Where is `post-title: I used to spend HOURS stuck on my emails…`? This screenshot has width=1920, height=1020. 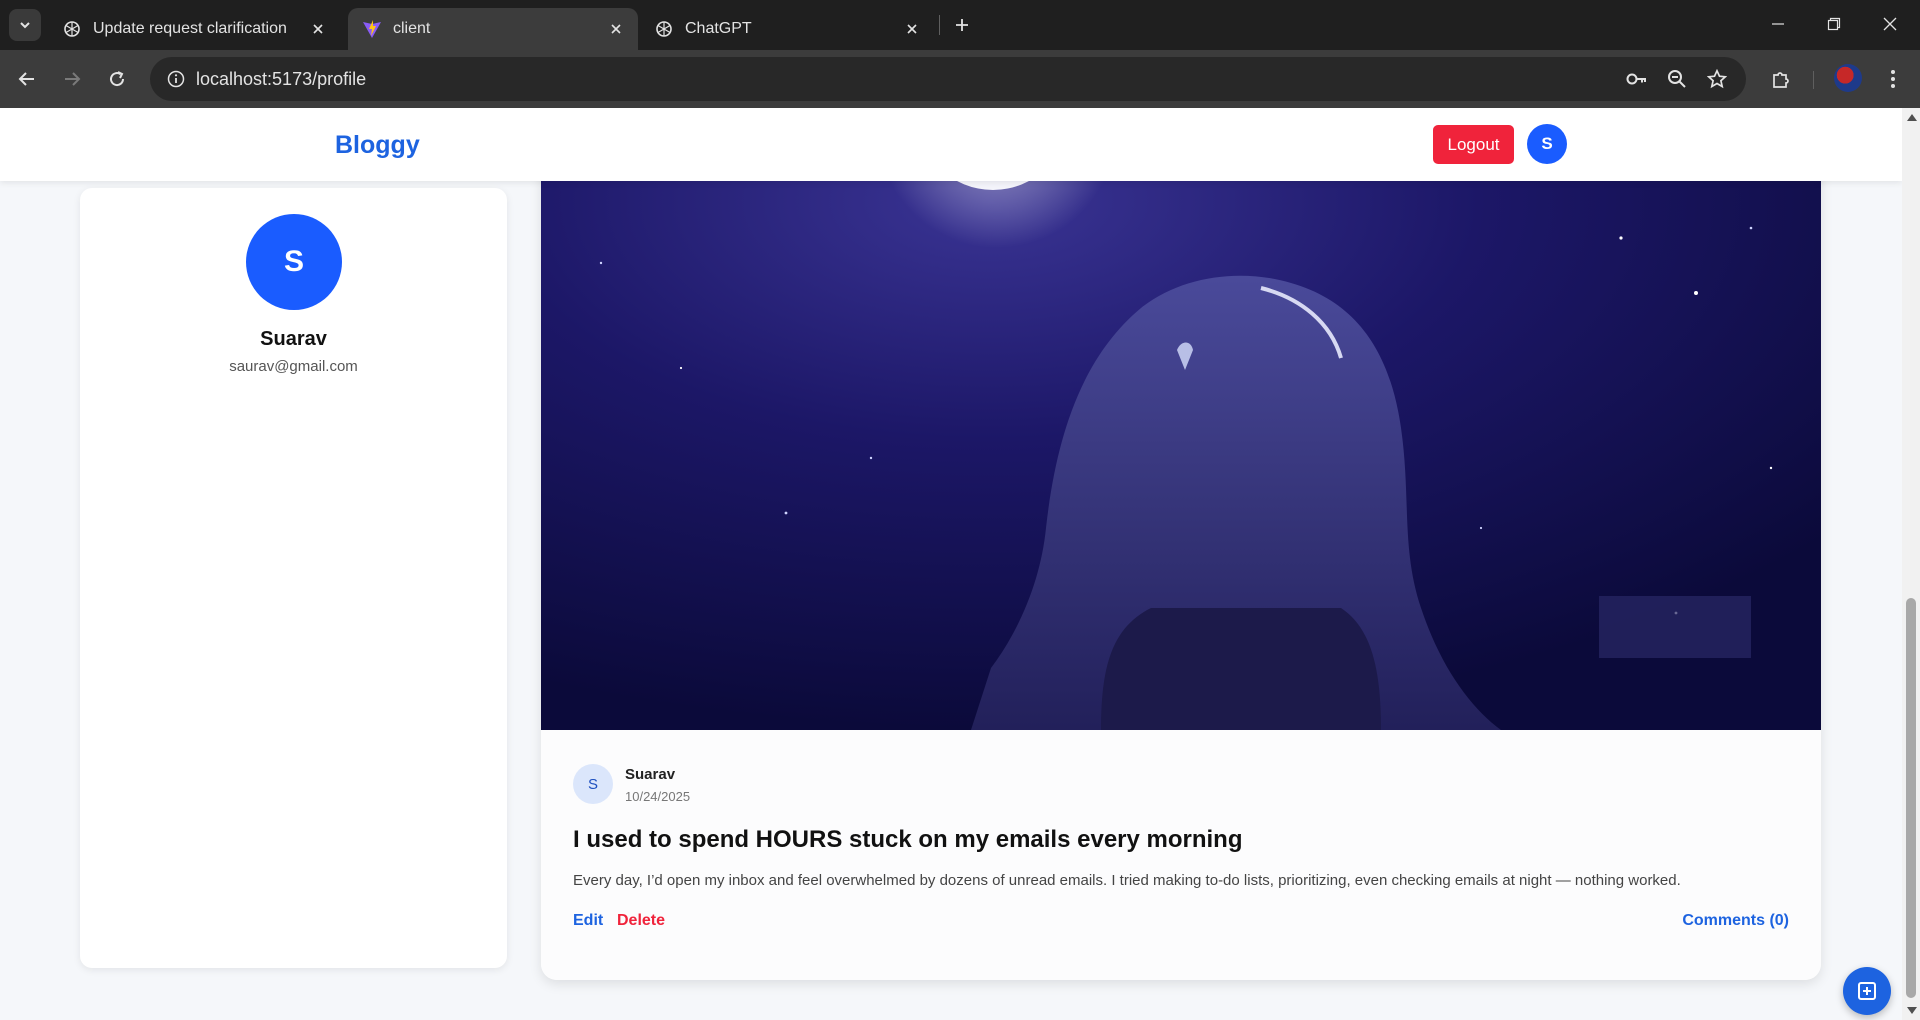 post-title: I used to spend HOURS stuck on my emails… is located at coordinates (908, 840).